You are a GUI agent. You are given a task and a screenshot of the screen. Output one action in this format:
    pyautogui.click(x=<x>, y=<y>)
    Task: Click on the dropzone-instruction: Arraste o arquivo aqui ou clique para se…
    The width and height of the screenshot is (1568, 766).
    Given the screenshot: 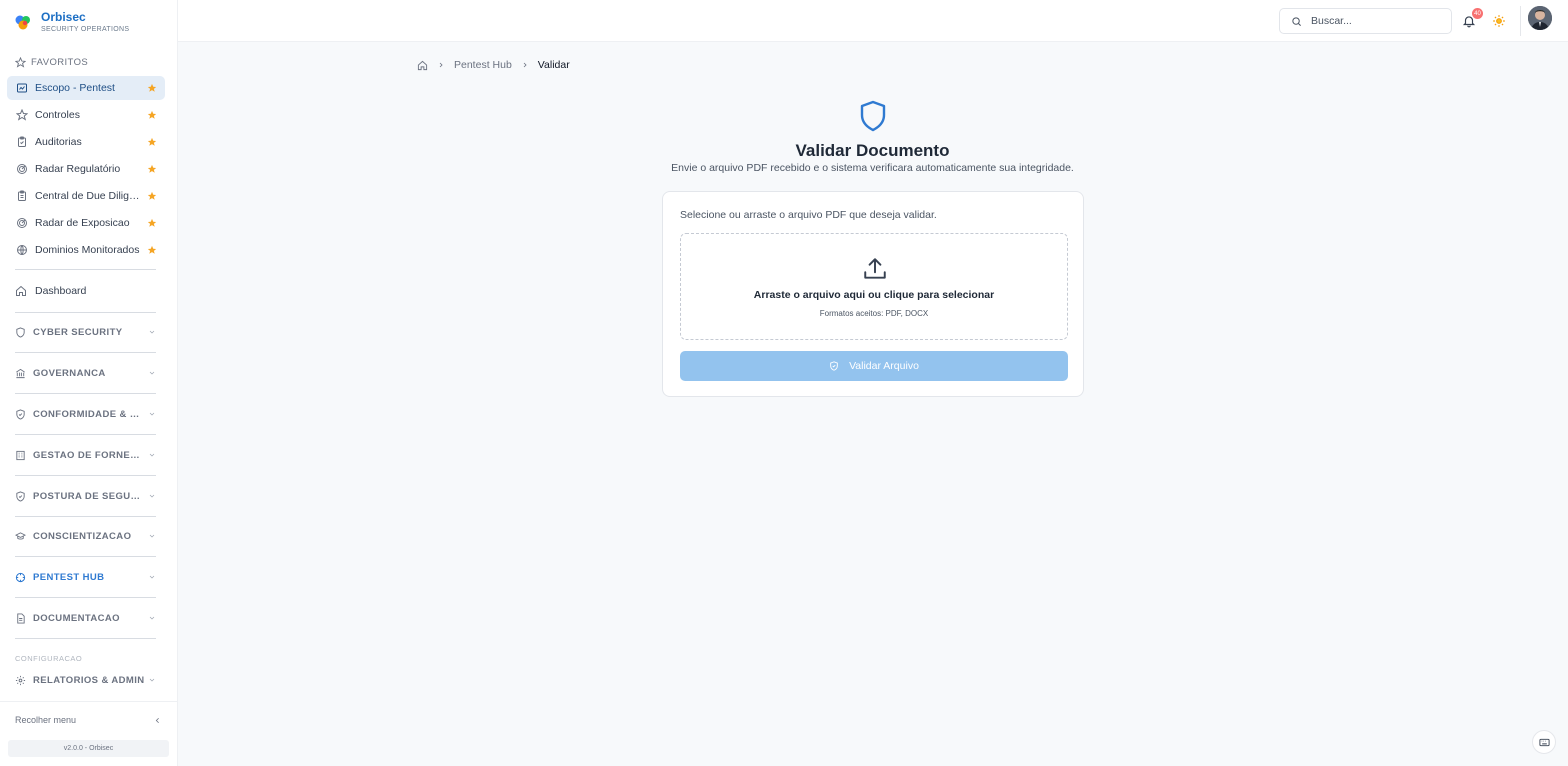 What is the action you would take?
    pyautogui.click(x=874, y=295)
    